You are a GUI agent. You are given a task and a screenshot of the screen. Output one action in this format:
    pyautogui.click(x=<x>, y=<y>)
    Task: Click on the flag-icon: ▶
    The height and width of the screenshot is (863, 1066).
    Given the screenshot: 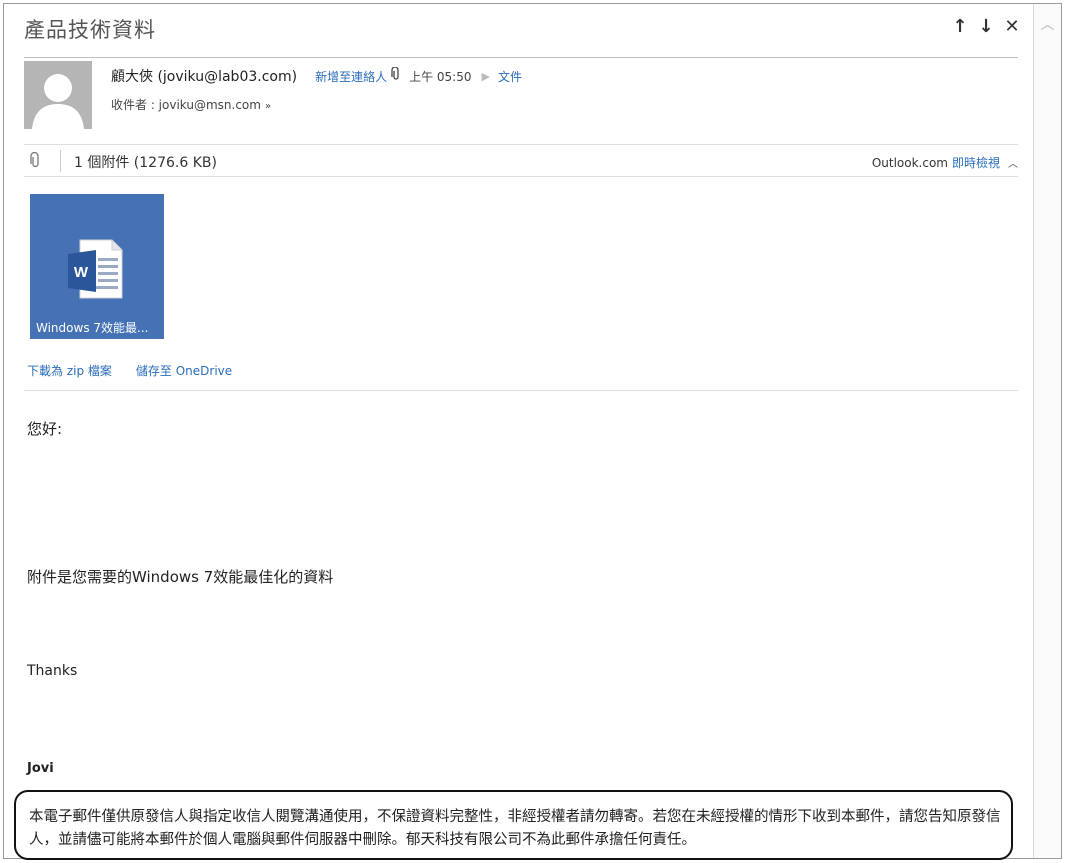 What is the action you would take?
    pyautogui.click(x=486, y=76)
    